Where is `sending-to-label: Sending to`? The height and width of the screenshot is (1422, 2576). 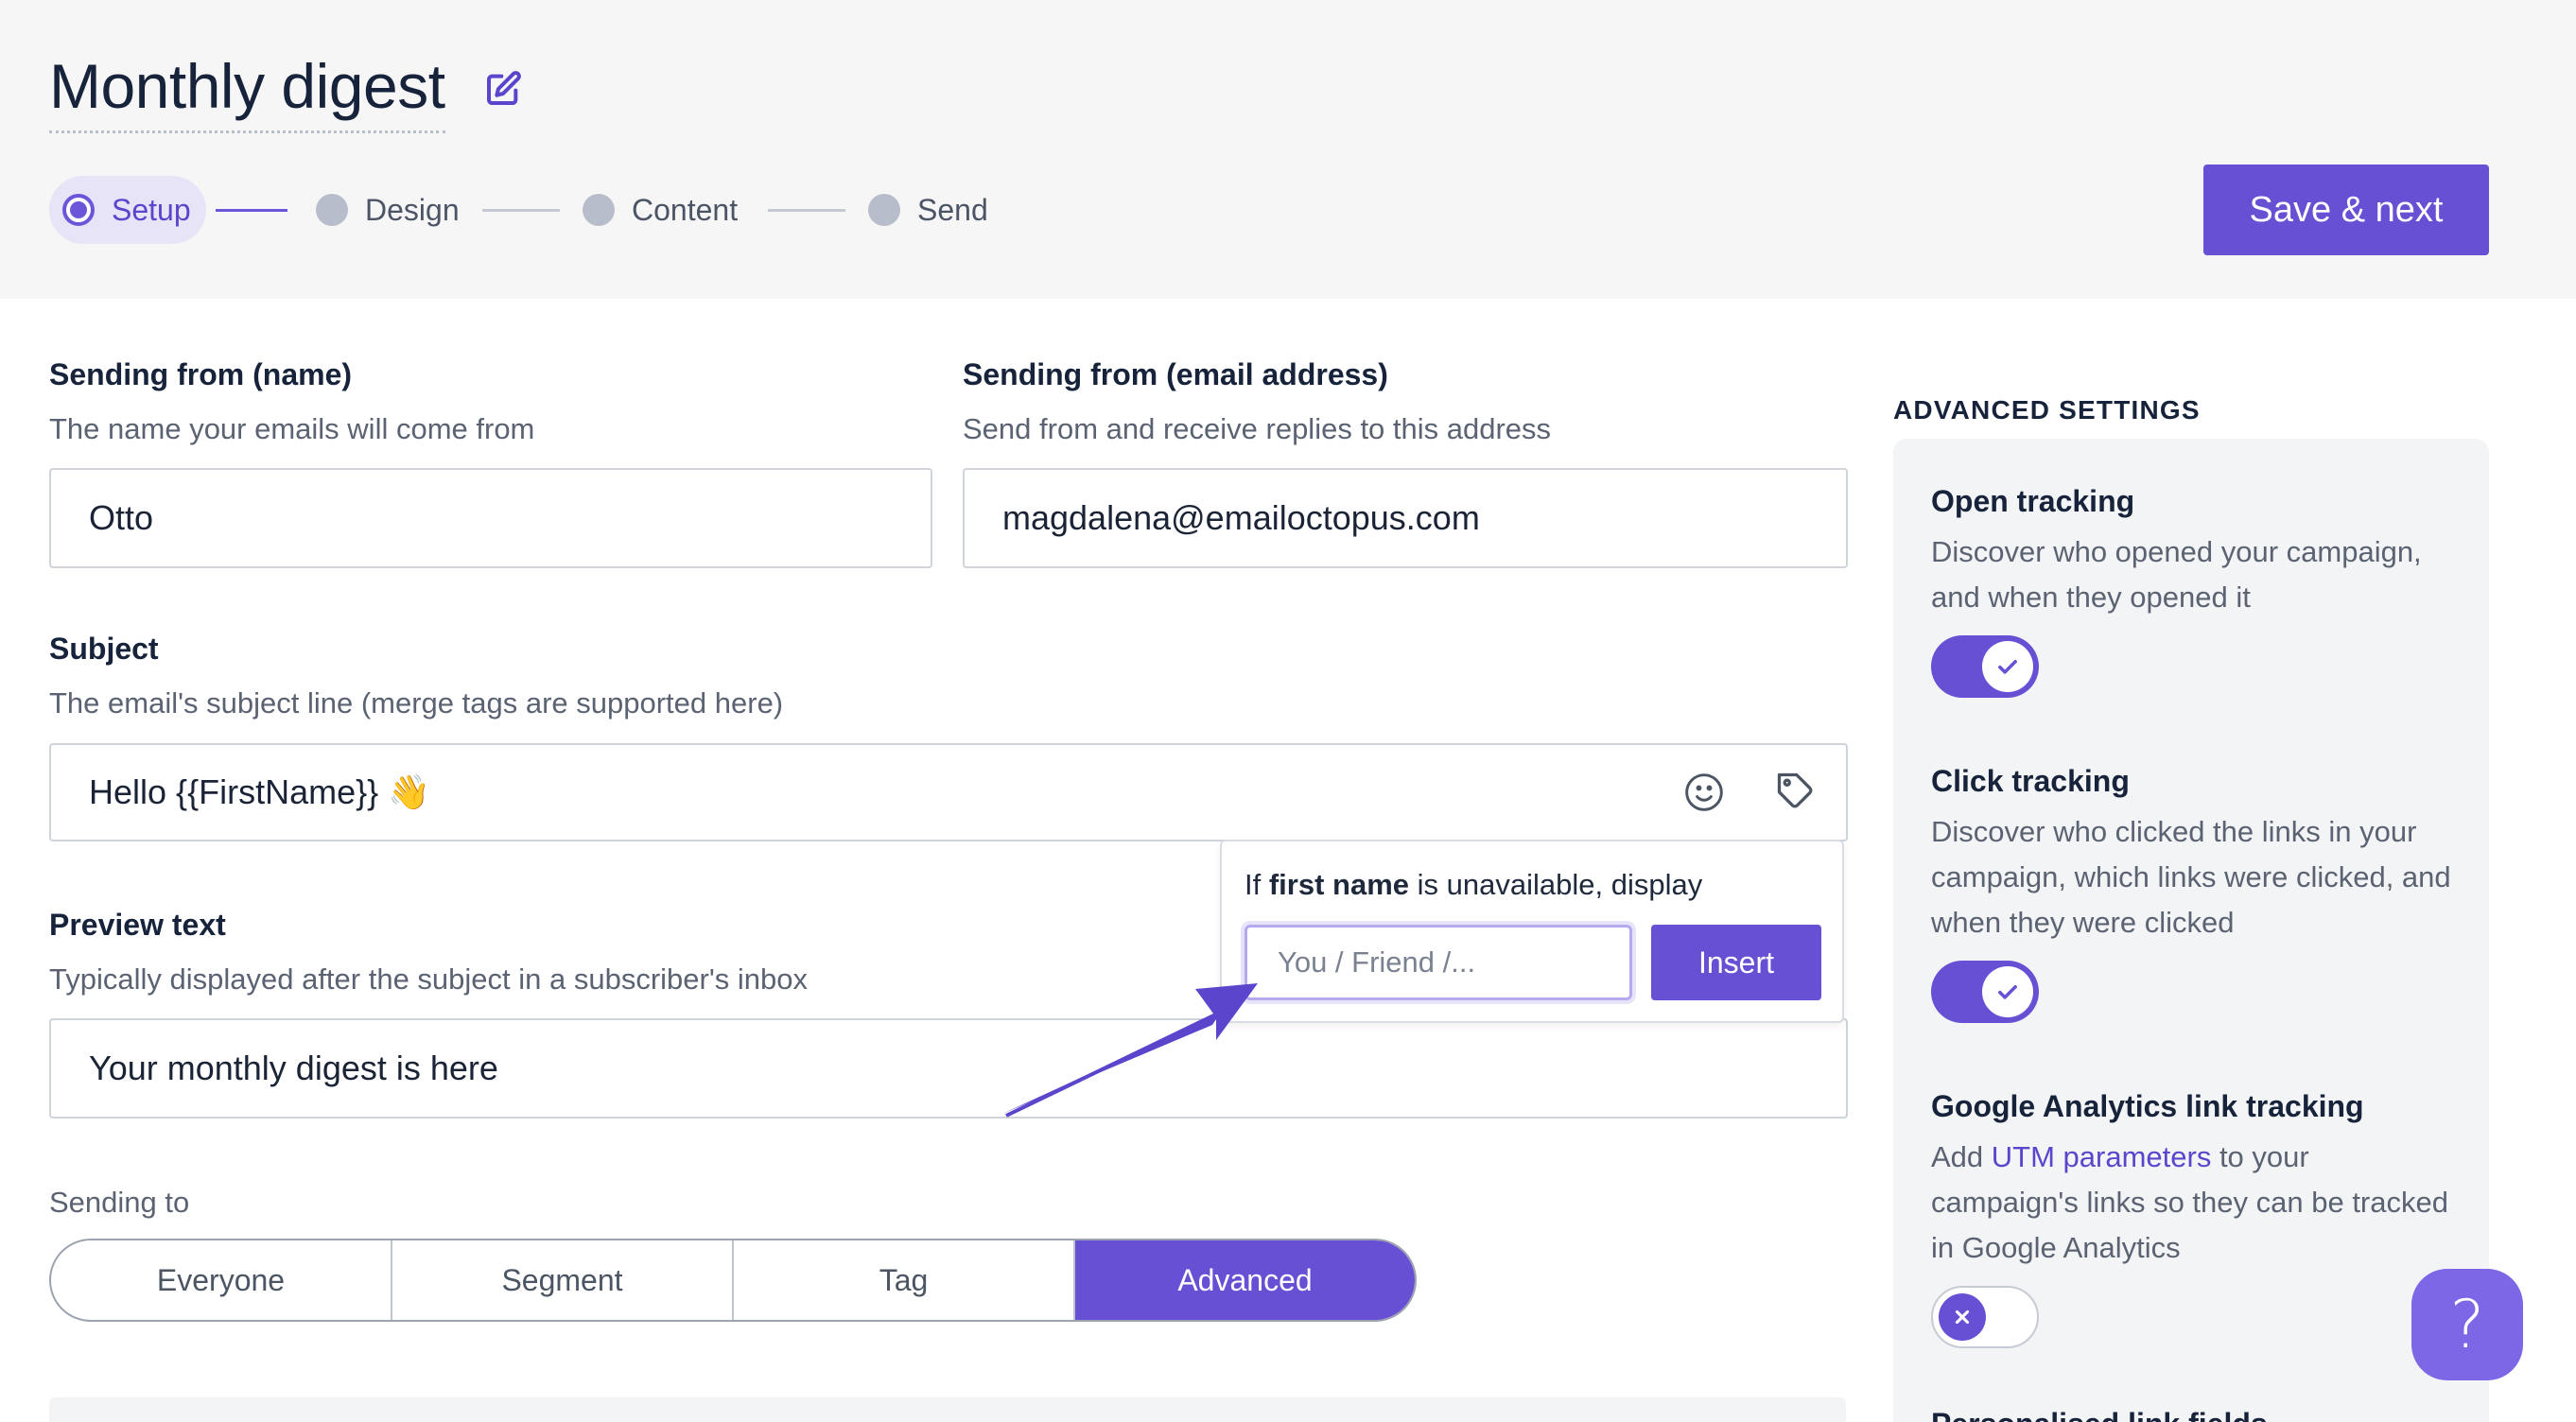
sending-to-label: Sending to is located at coordinates (119, 1203).